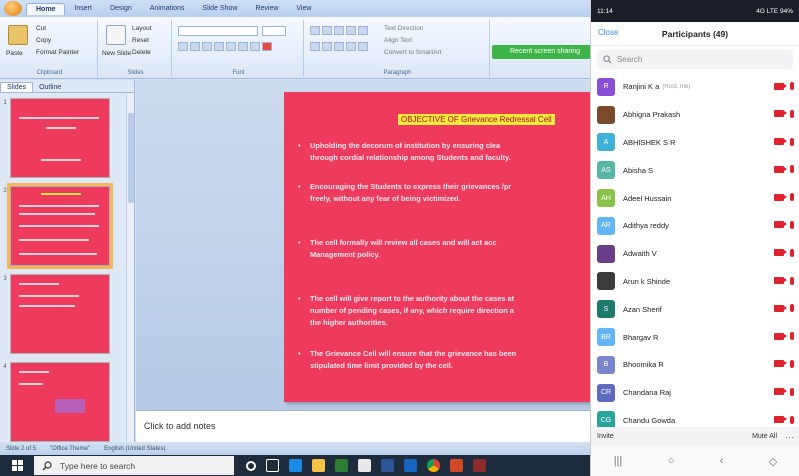 This screenshot has height=476, width=799. What do you see at coordinates (695, 59) in the screenshot?
I see `participant-search-input: Search` at bounding box center [695, 59].